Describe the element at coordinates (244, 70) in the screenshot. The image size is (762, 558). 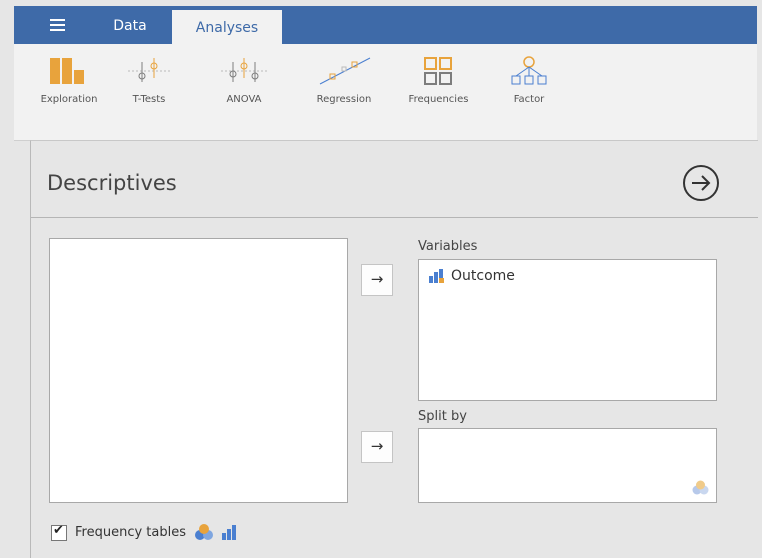
I see `anova-icon` at that location.